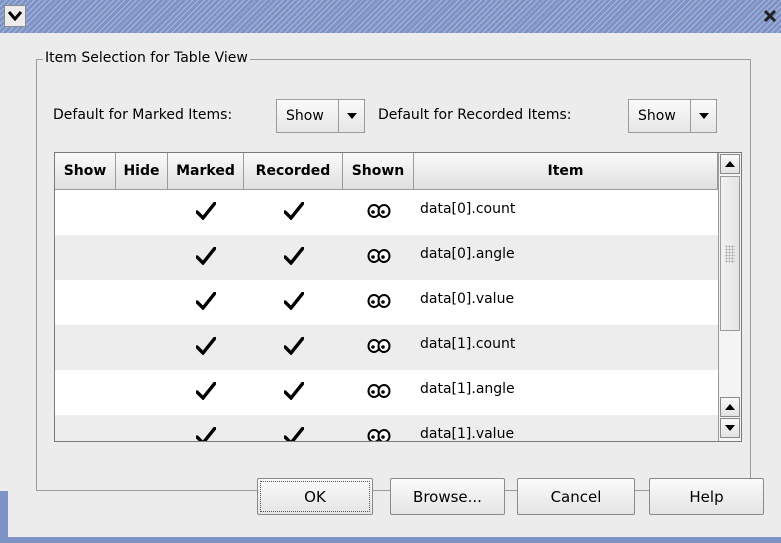  What do you see at coordinates (566, 171) in the screenshot?
I see `column-header-item: Item` at bounding box center [566, 171].